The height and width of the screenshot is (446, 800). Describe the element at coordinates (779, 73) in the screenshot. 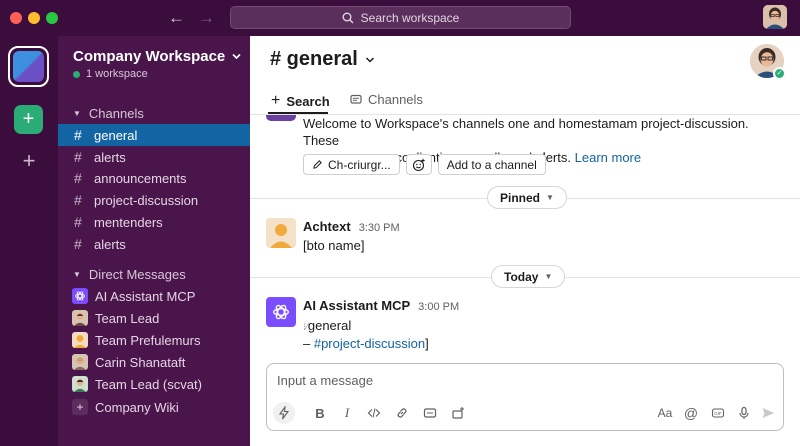

I see `check-icon: ✓` at that location.